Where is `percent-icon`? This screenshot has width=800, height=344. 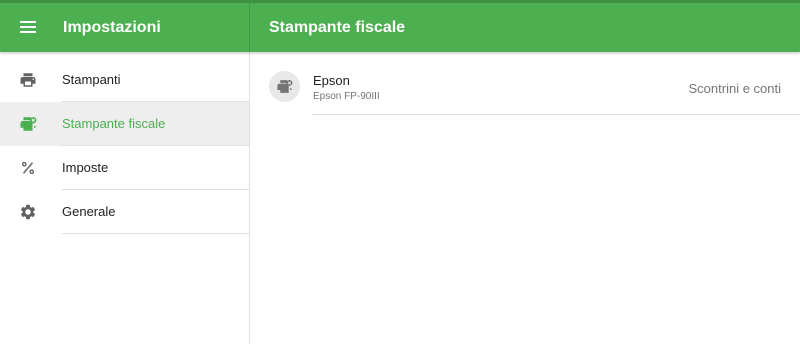 percent-icon is located at coordinates (28, 168).